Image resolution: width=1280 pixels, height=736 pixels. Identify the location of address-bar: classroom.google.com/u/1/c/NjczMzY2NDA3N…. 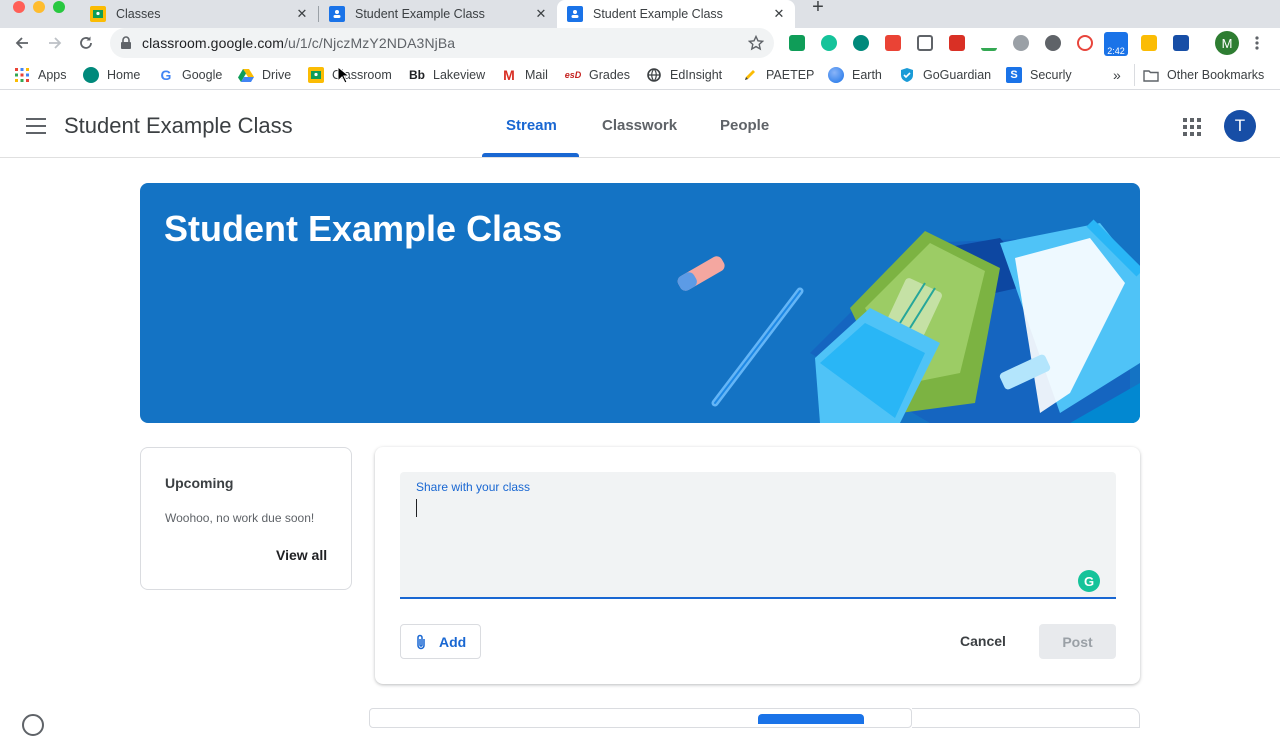
(442, 43).